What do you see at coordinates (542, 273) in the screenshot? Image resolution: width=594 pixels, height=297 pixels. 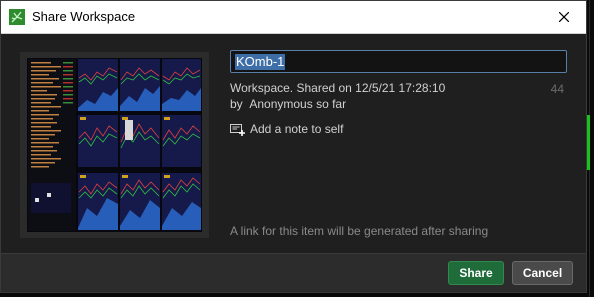 I see `cancel-button: Cancel` at bounding box center [542, 273].